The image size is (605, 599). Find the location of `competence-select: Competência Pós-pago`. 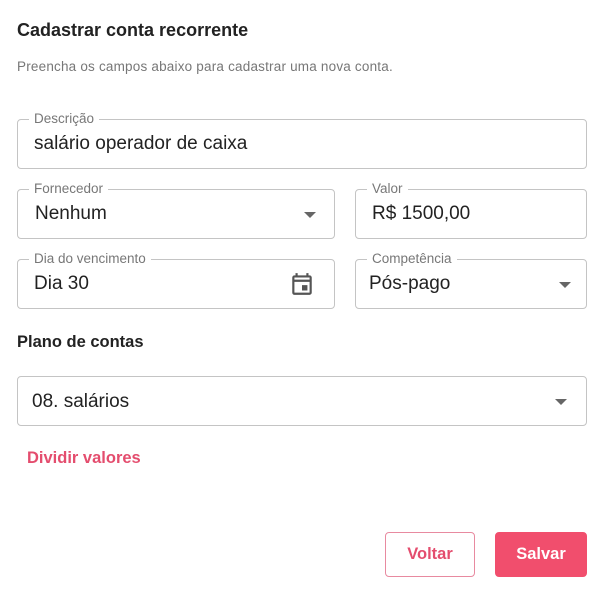

competence-select: Competência Pós-pago is located at coordinates (471, 280).